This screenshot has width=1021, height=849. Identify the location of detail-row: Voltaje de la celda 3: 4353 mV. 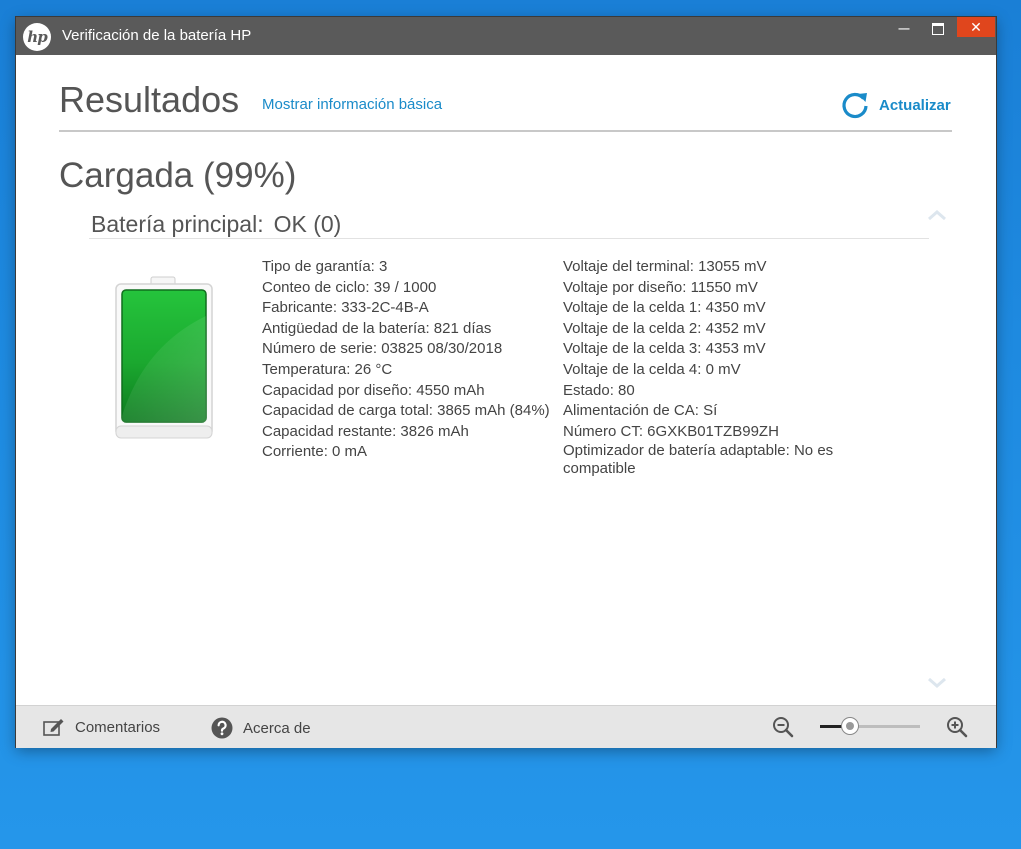
(664, 349).